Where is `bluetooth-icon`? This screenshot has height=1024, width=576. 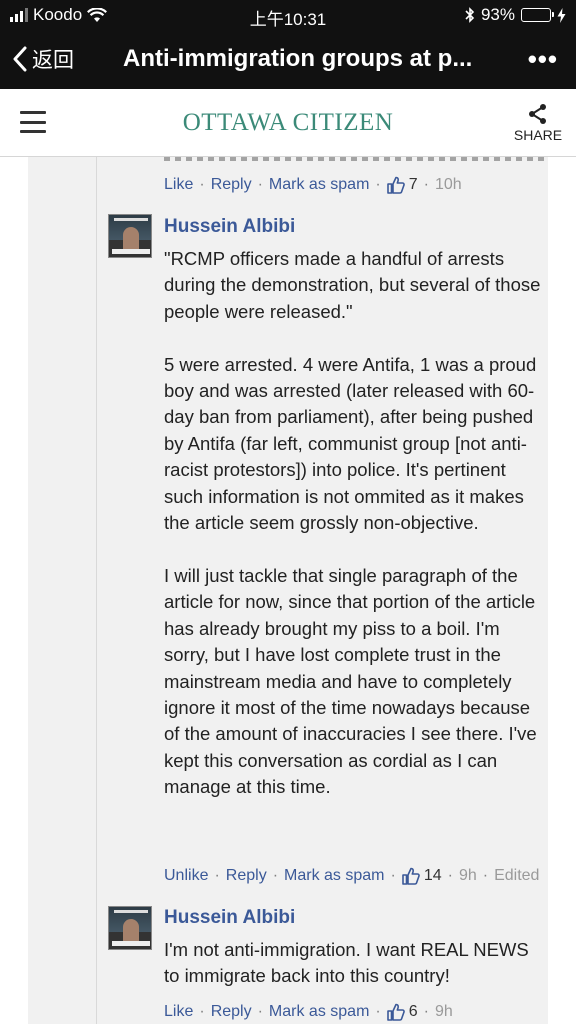 bluetooth-icon is located at coordinates (470, 15).